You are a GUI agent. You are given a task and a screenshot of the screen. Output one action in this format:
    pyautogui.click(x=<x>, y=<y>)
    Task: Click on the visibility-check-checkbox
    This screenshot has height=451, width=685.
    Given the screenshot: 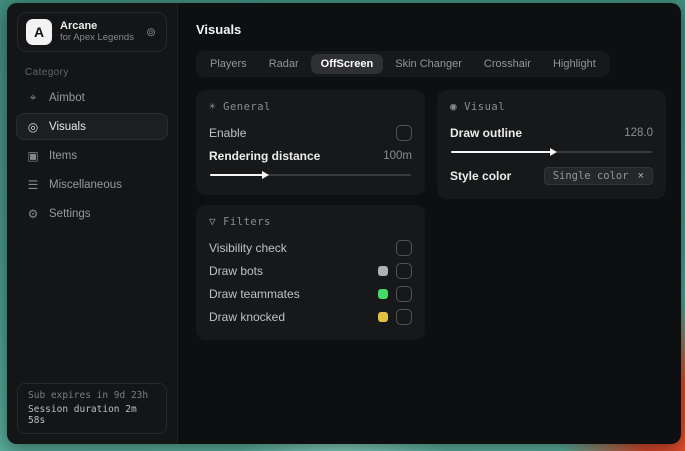 What is the action you would take?
    pyautogui.click(x=404, y=247)
    